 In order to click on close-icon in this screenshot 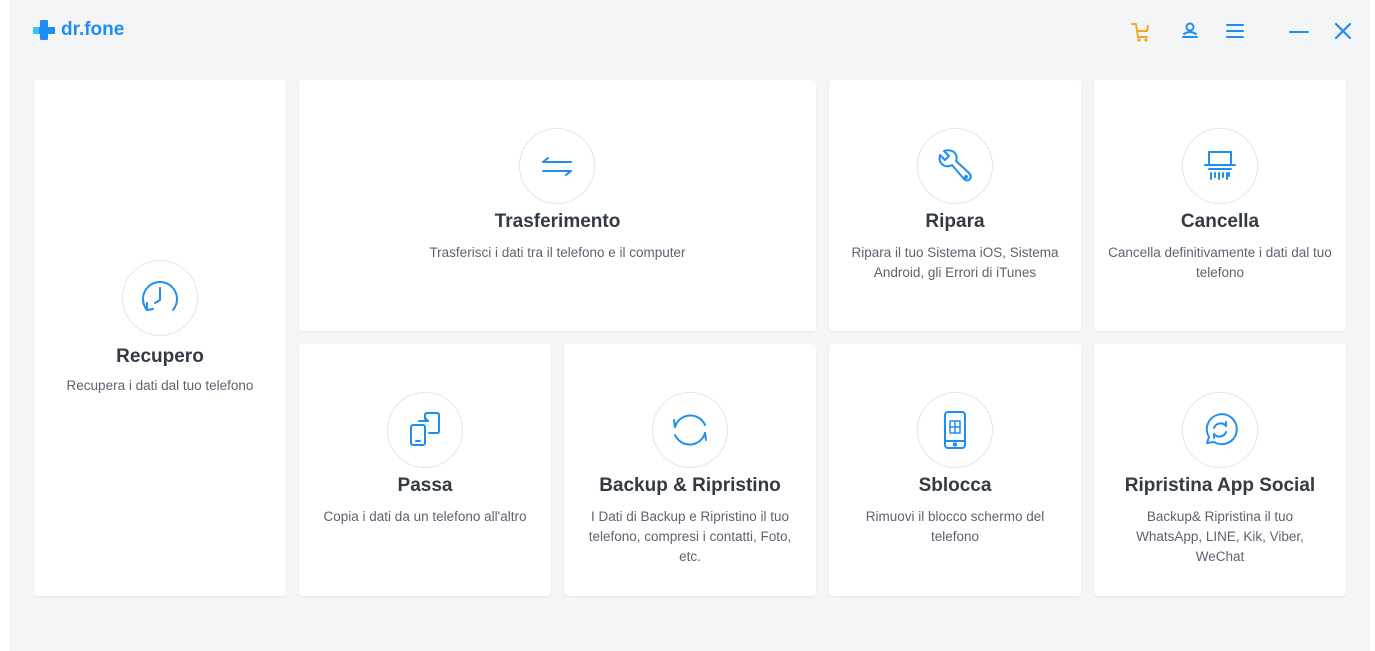, I will do `click(1343, 31)`.